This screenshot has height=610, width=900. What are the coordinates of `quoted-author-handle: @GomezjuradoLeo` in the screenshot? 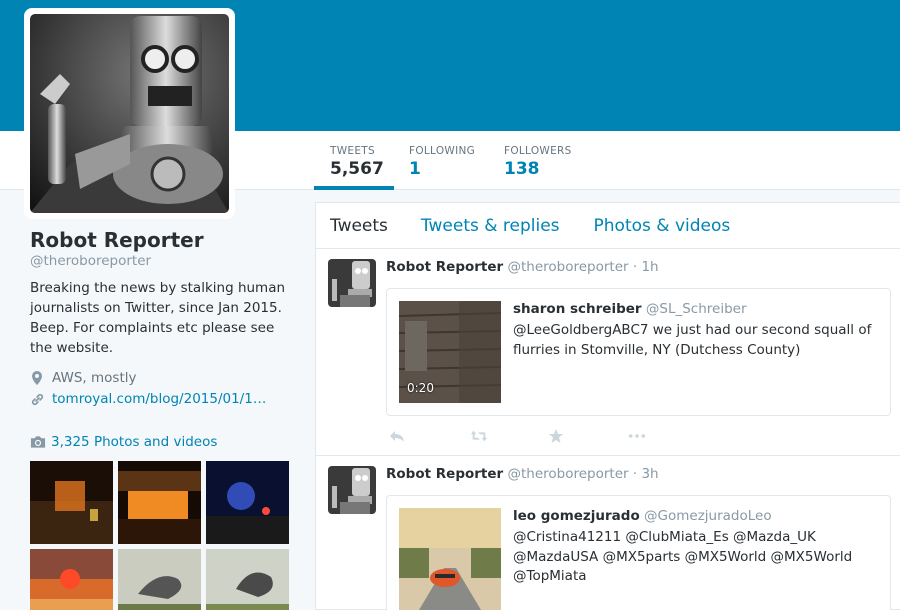 It's located at (708, 516).